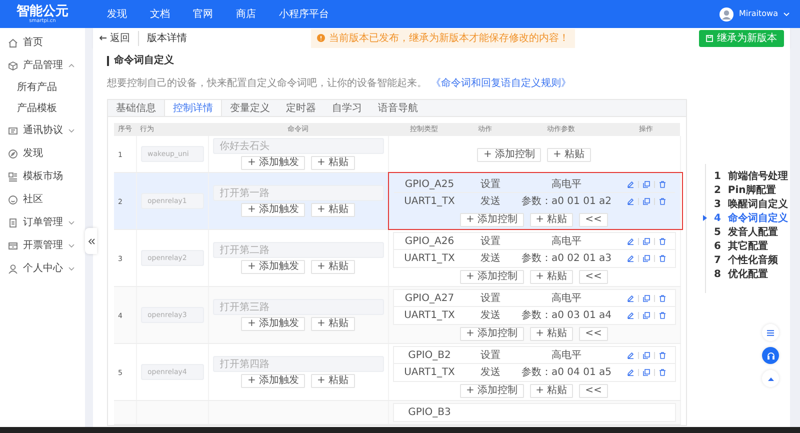 Image resolution: width=800 pixels, height=433 pixels. Describe the element at coordinates (752, 274) in the screenshot. I see `anchor-link: 8 优化配置` at that location.